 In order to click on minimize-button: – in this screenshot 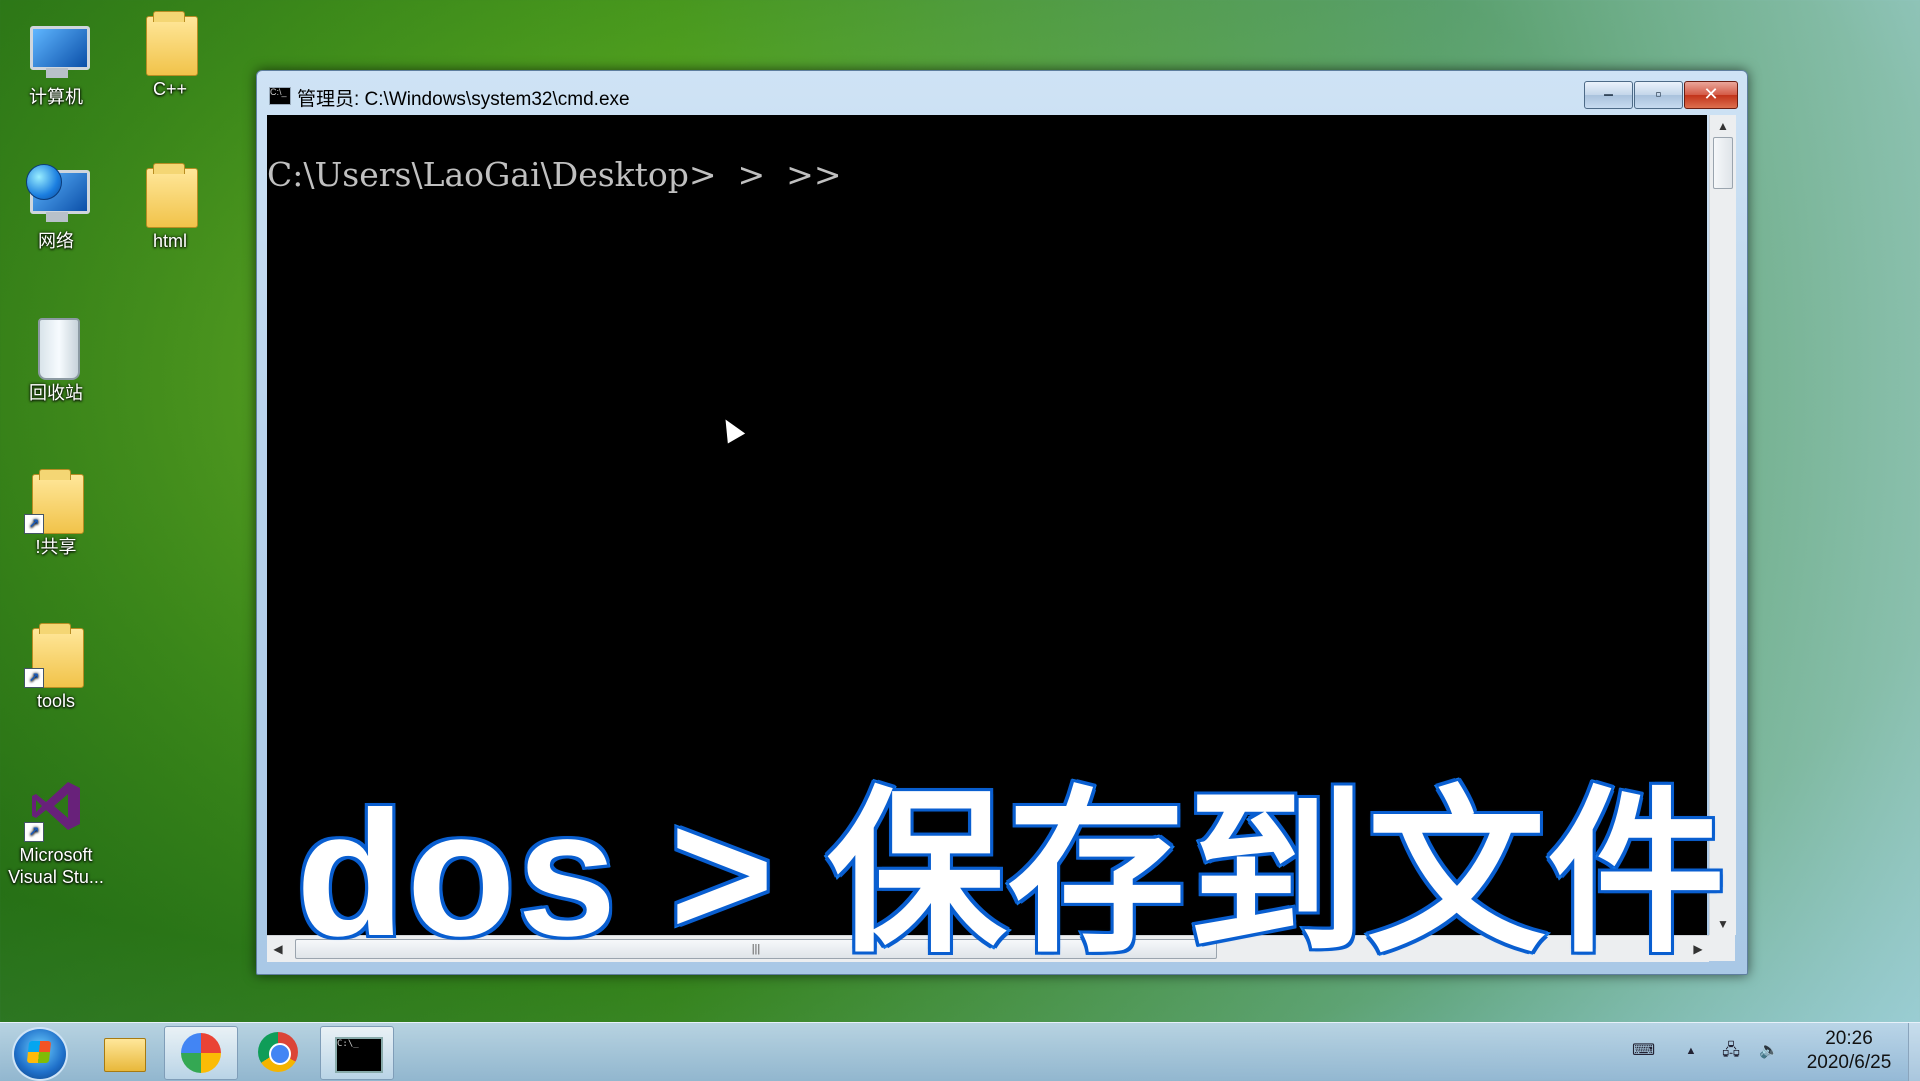, I will do `click(1608, 95)`.